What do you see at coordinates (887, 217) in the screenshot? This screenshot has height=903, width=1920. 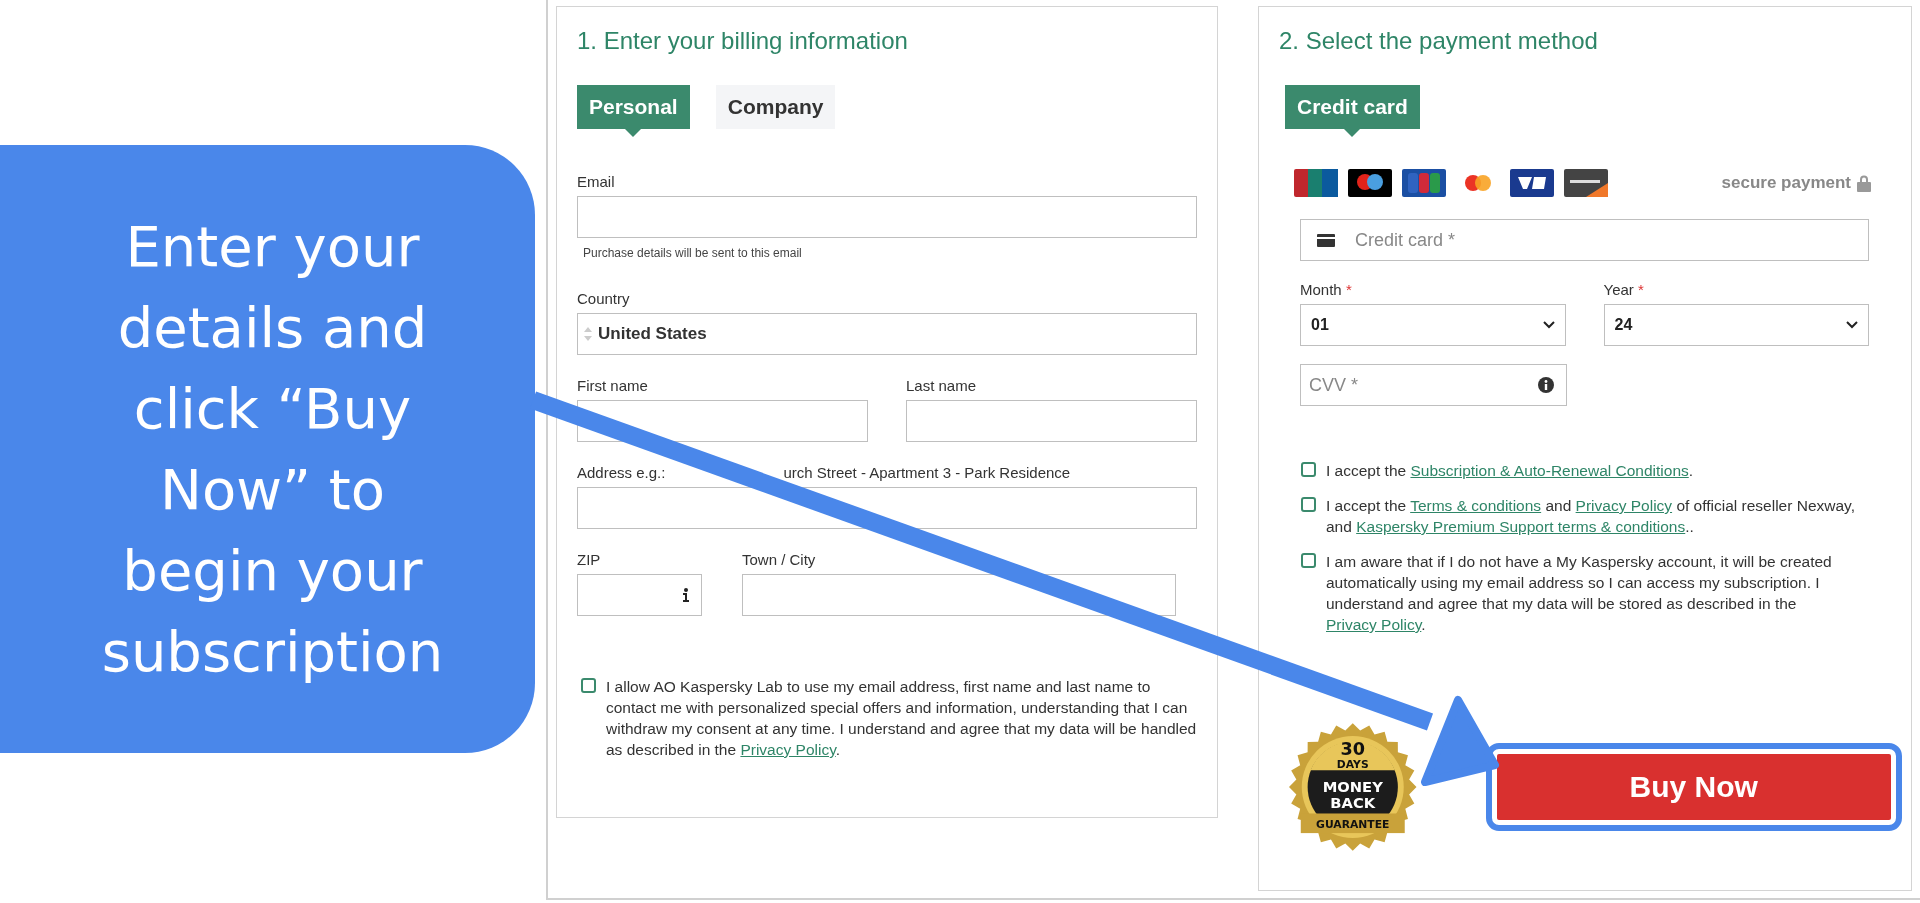 I see `email-field` at bounding box center [887, 217].